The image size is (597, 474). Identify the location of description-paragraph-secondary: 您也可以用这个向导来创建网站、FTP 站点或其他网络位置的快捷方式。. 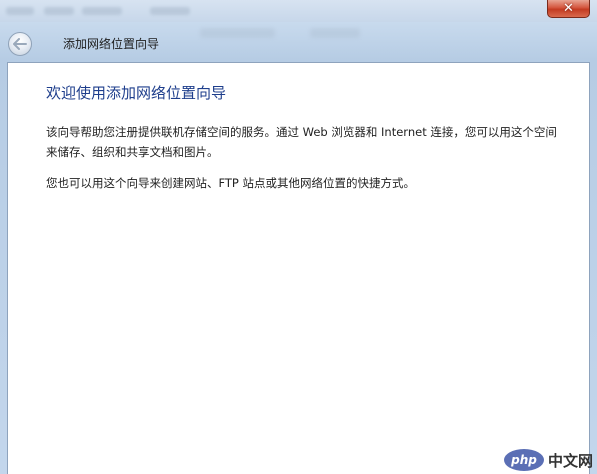
(231, 183).